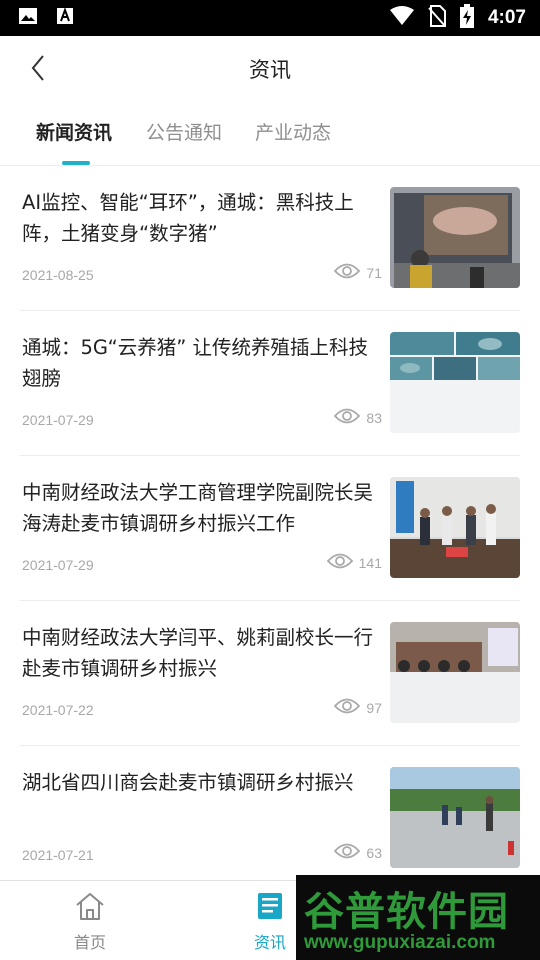  Describe the element at coordinates (270, 818) in the screenshot. I see `list-item: 湖北省四川商会赴麦市镇调研乡村振兴 2021-07-21 63` at that location.